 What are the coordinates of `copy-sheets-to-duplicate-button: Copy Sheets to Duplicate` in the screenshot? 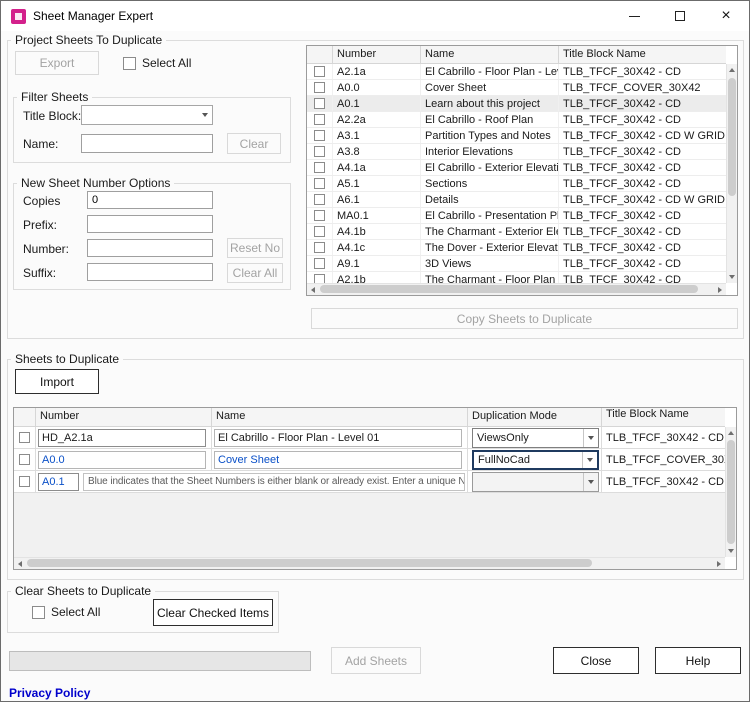 It's located at (524, 318).